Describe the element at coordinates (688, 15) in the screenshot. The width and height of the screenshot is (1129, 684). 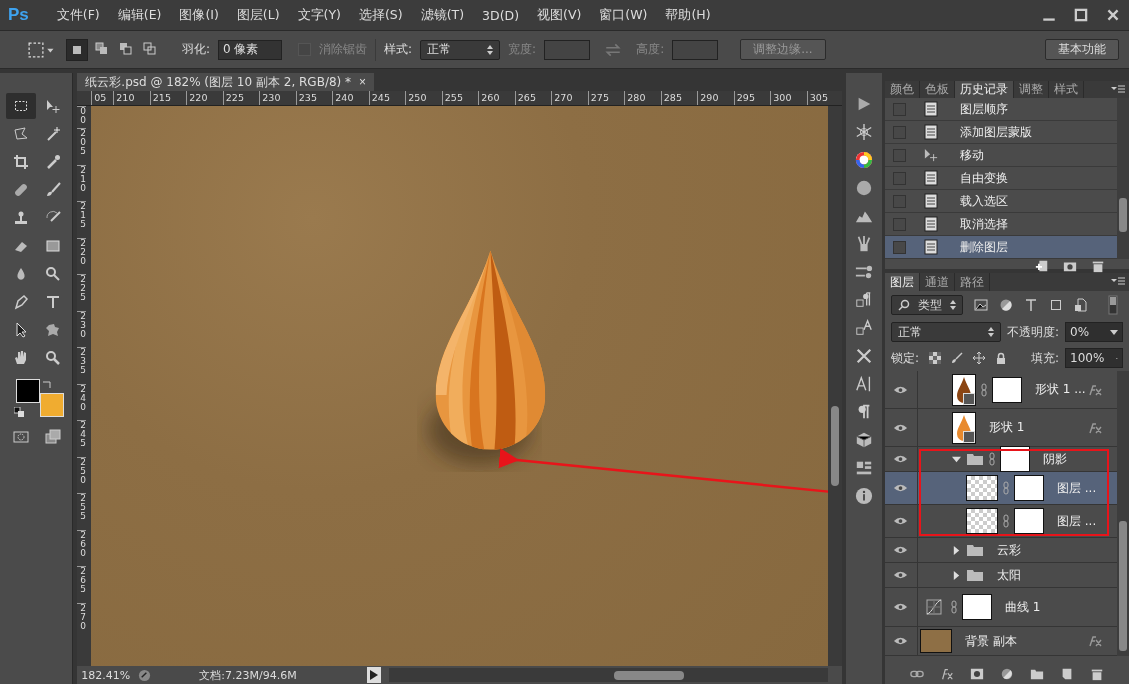
I see `menu-item: 帮助(H)` at that location.